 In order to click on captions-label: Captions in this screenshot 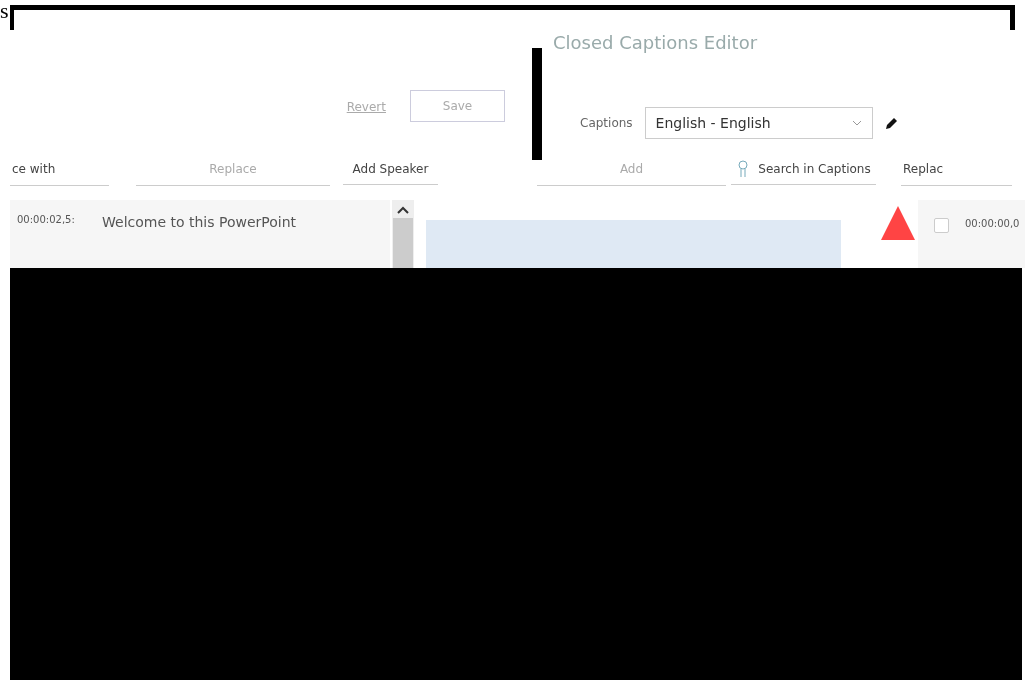, I will do `click(606, 123)`.